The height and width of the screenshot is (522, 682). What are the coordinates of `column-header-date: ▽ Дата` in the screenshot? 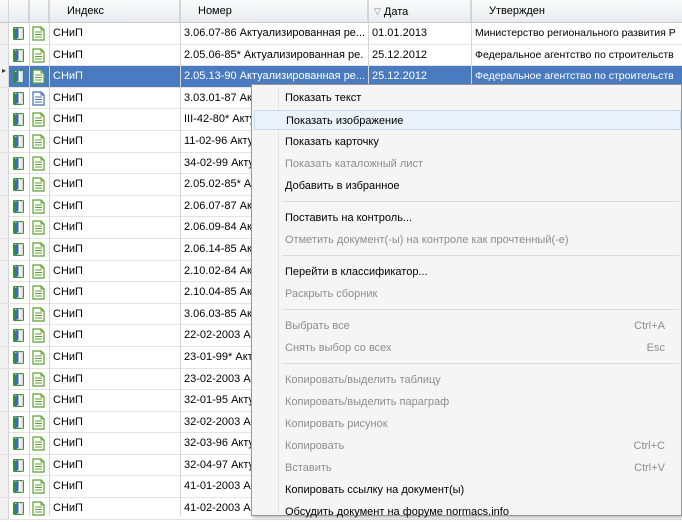 It's located at (419, 11).